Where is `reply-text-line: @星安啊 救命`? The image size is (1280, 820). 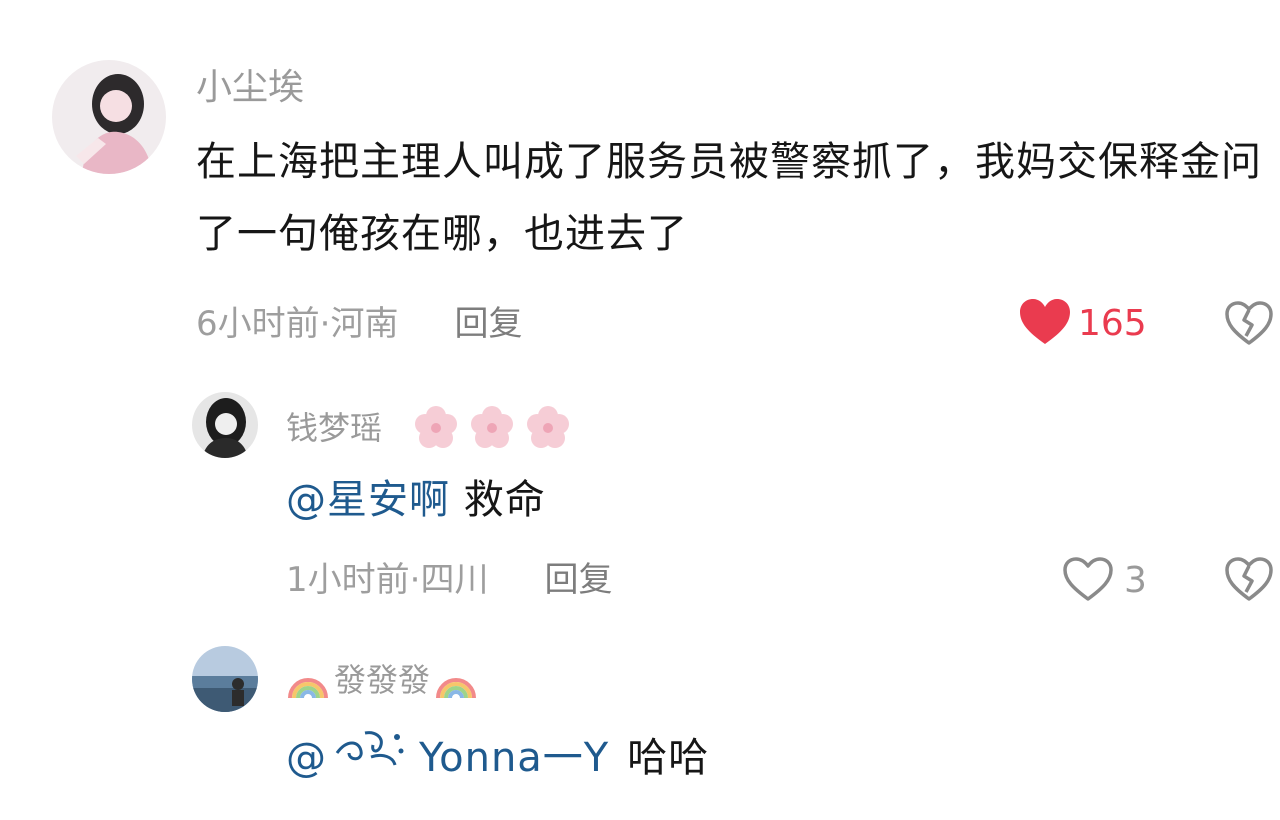 reply-text-line: @星安啊 救命 is located at coordinates (416, 500).